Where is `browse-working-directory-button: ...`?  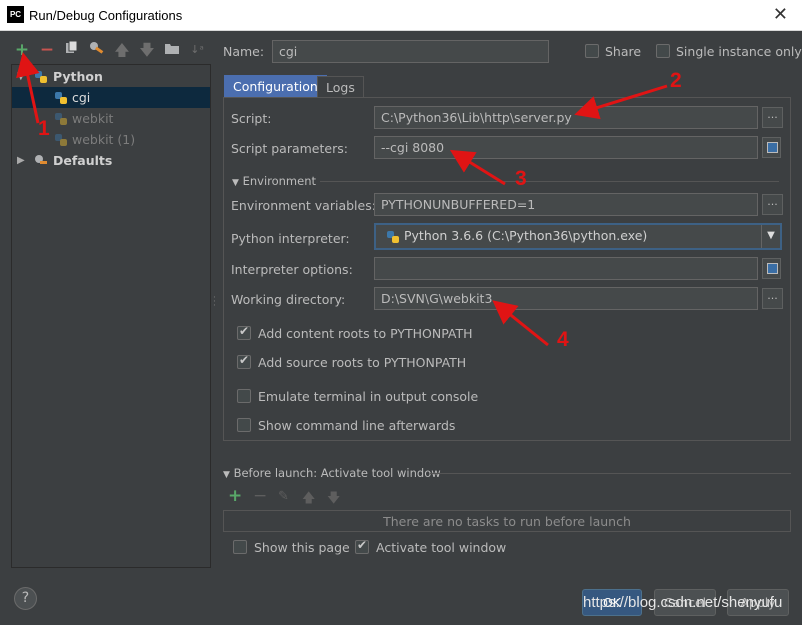
browse-working-directory-button: ... is located at coordinates (772, 298).